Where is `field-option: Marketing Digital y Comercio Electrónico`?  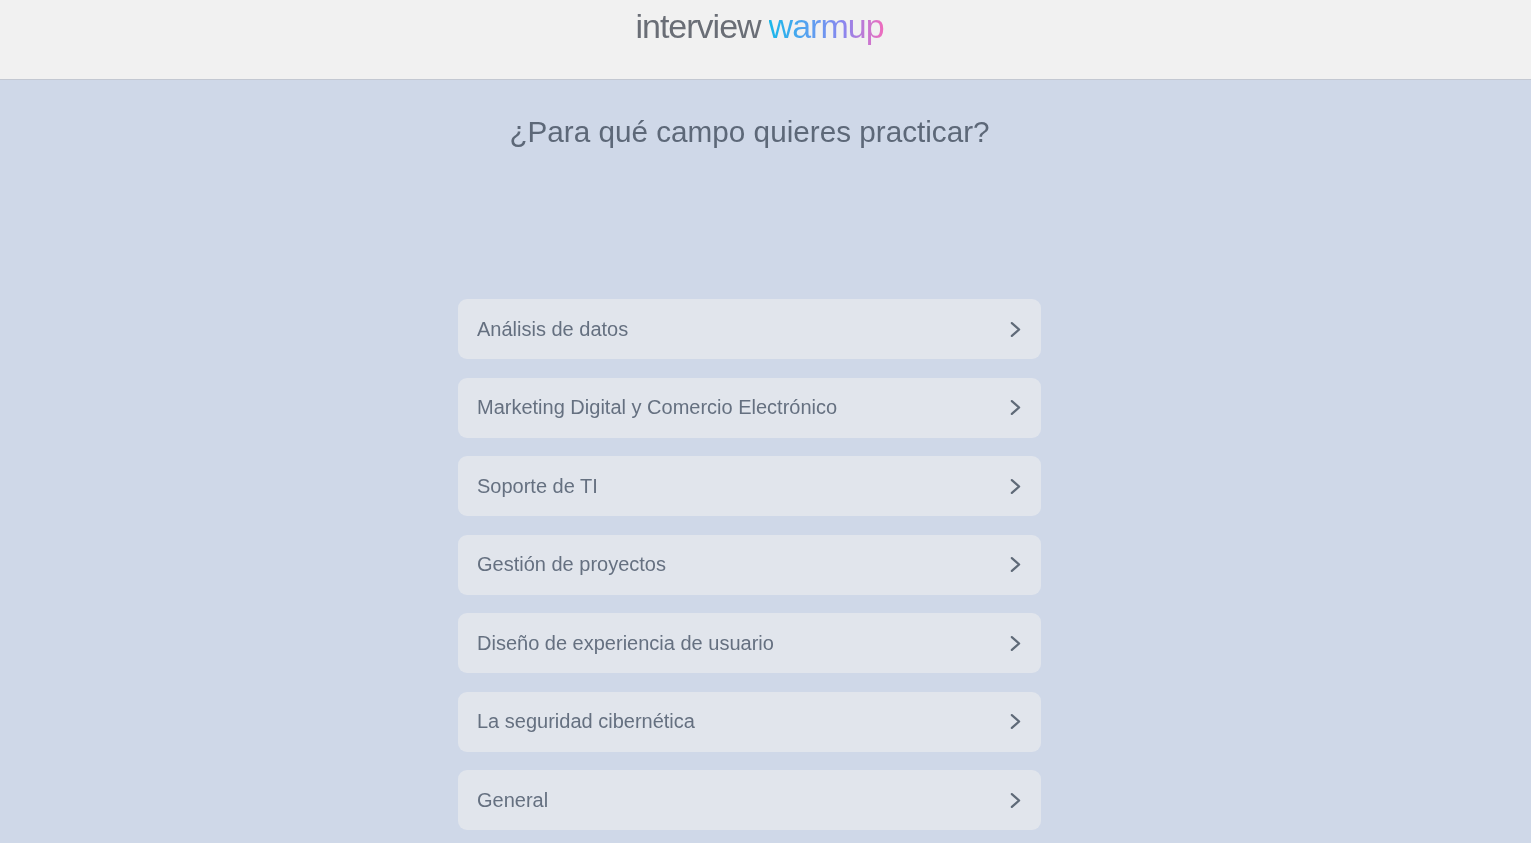
field-option: Marketing Digital y Comercio Electrónico is located at coordinates (749, 407).